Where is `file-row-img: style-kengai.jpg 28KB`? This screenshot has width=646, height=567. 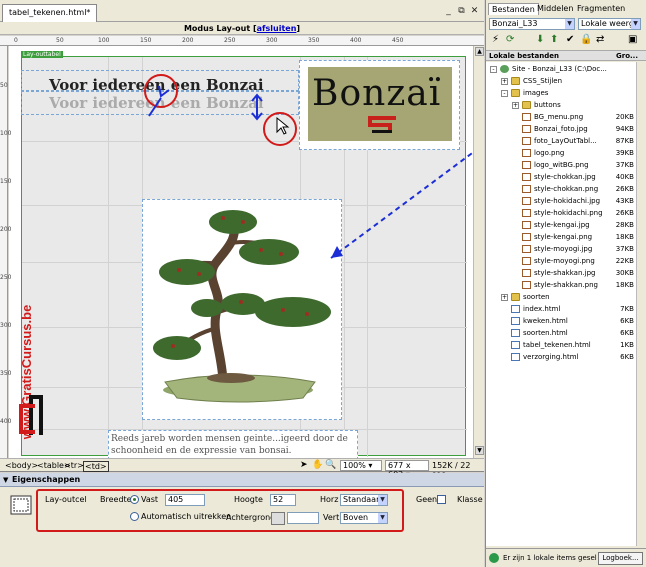
file-row-img: style-kengai.jpg 28KB is located at coordinates (561, 225).